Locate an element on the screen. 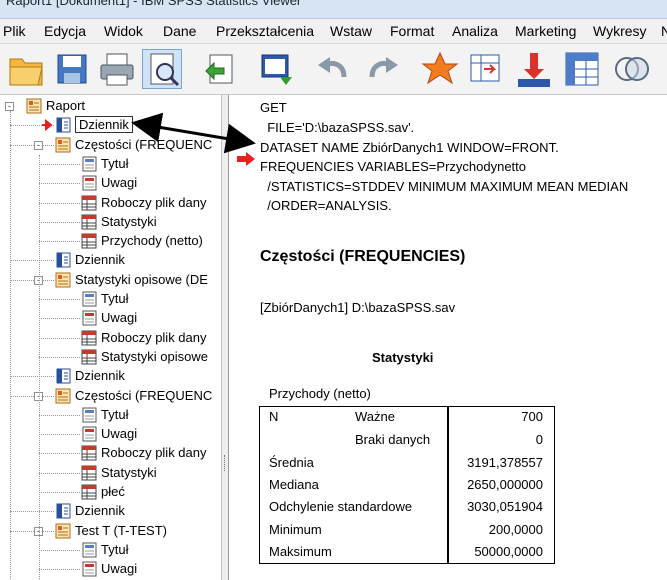 This screenshot has height=580, width=667. outline-item-test-t-t-test: - Test T (T-TEST) is located at coordinates (110, 531).